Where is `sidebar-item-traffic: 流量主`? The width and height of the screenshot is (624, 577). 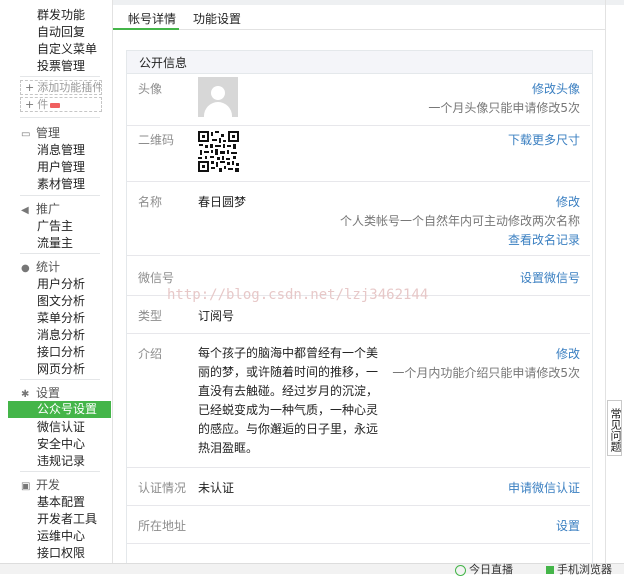 sidebar-item-traffic: 流量主 is located at coordinates (55, 243).